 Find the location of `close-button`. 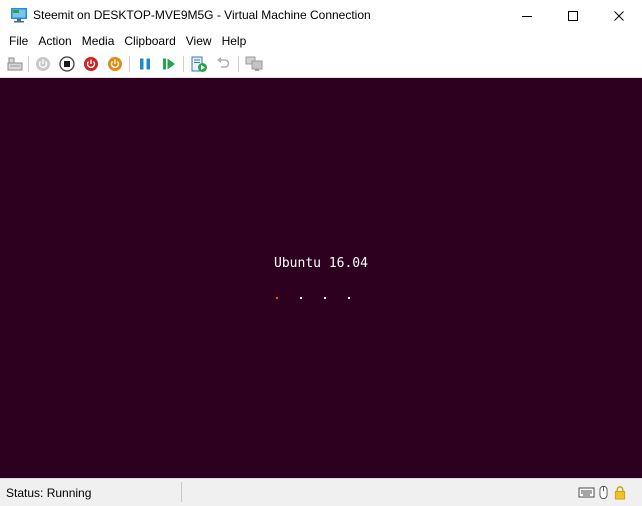

close-button is located at coordinates (619, 15).